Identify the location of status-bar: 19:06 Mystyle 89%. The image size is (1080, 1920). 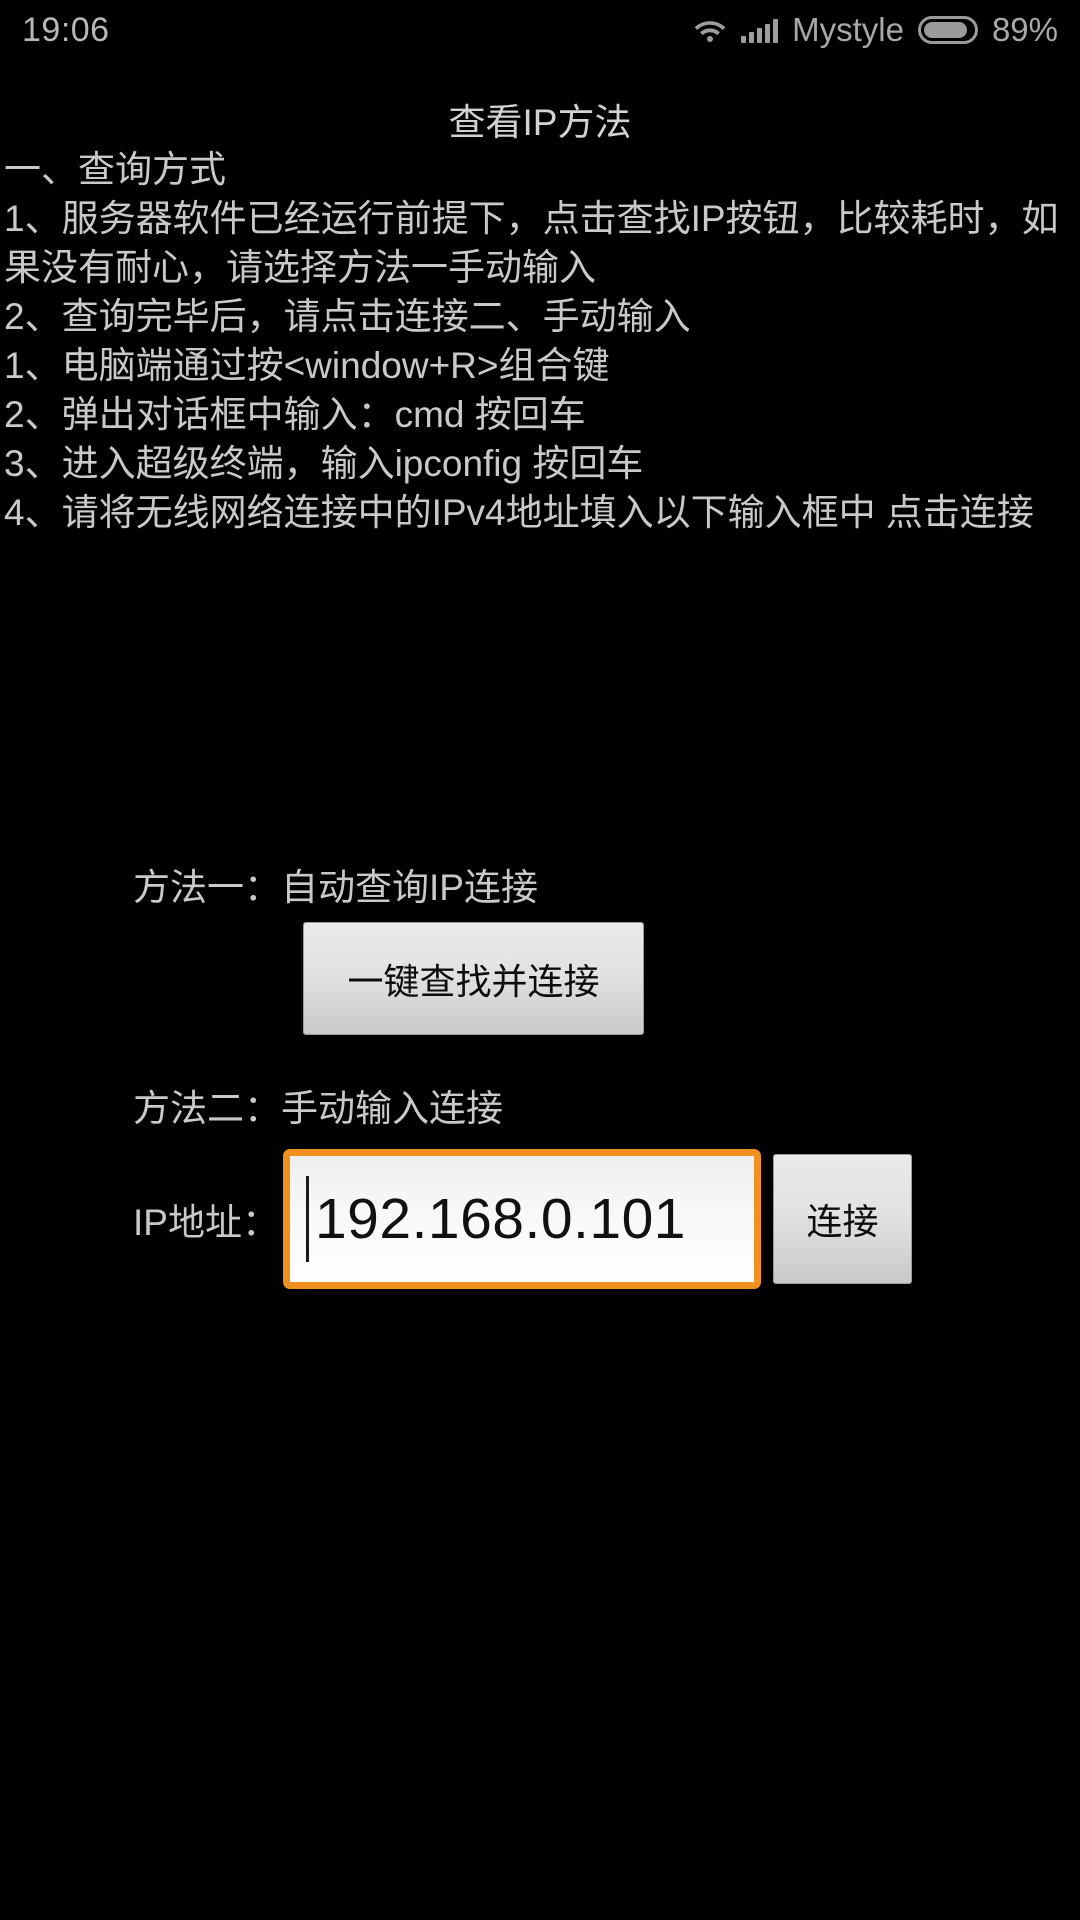
(540, 30).